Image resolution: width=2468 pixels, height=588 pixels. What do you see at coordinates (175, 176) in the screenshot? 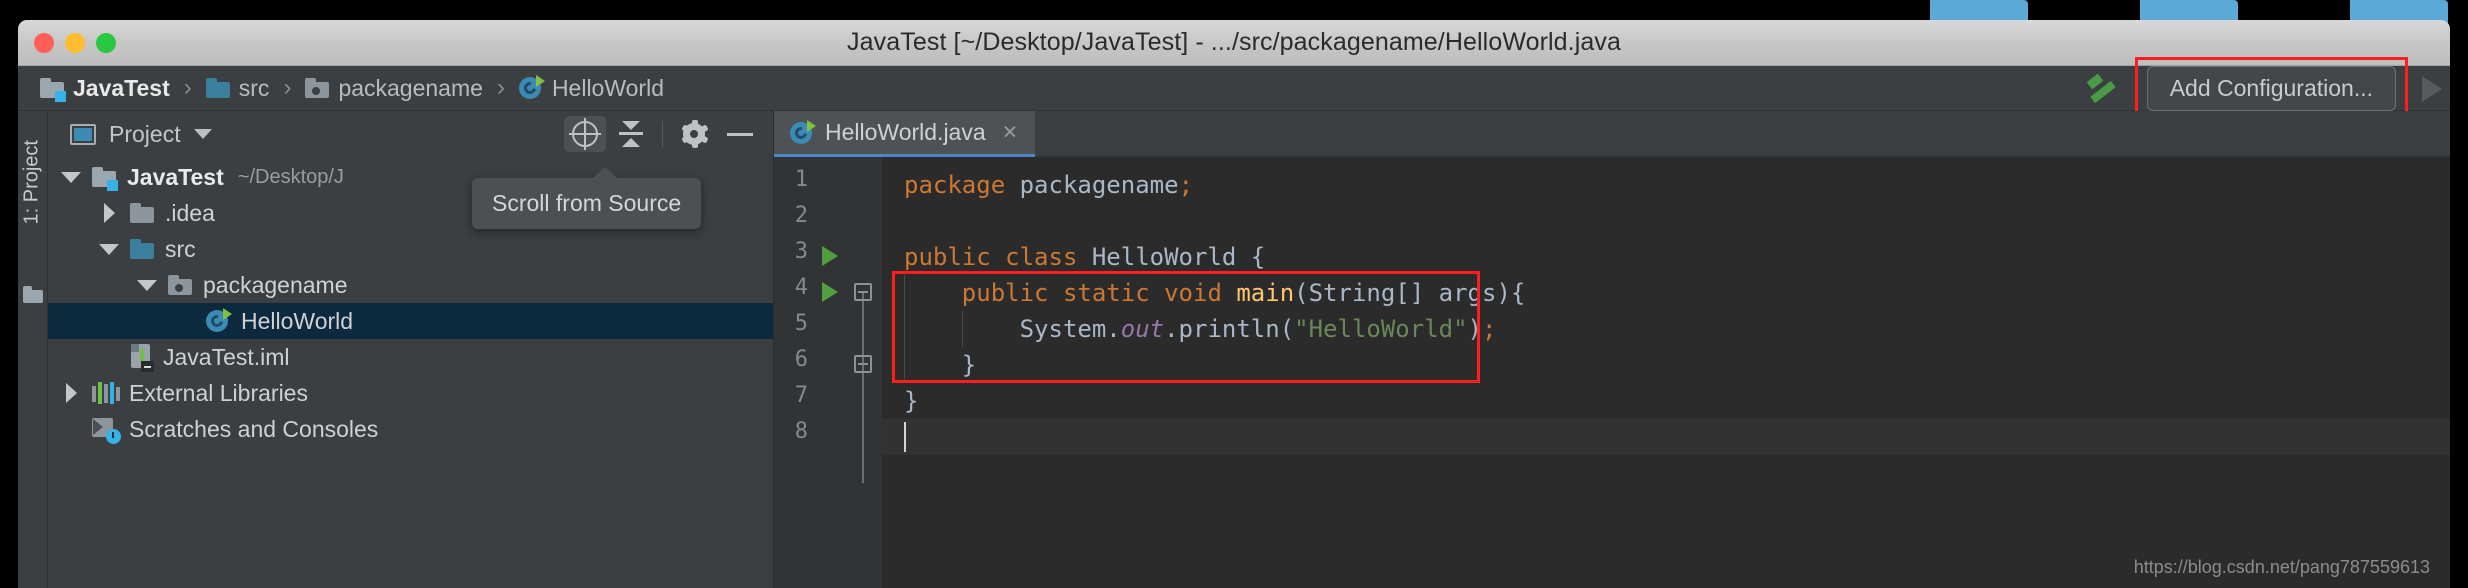
I see `tree-item-label: JavaTest` at bounding box center [175, 176].